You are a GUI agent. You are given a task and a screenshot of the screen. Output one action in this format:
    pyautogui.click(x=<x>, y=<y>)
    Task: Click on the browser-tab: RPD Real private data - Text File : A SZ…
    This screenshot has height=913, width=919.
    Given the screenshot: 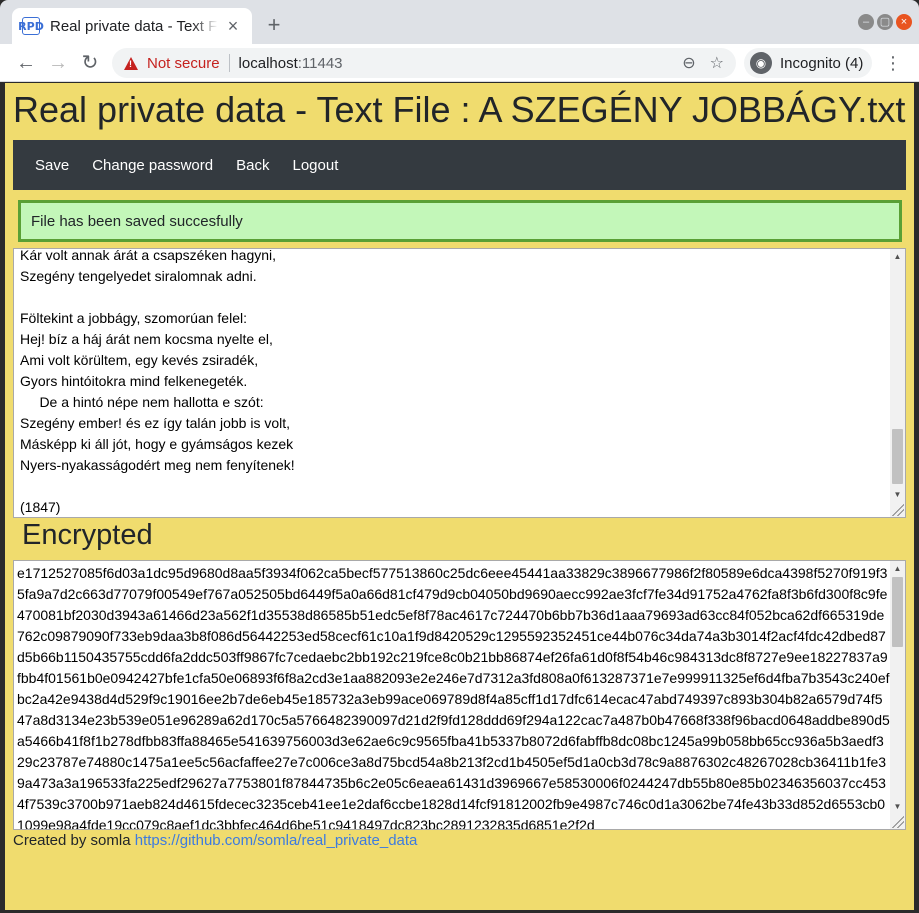 What is the action you would take?
    pyautogui.click(x=132, y=26)
    